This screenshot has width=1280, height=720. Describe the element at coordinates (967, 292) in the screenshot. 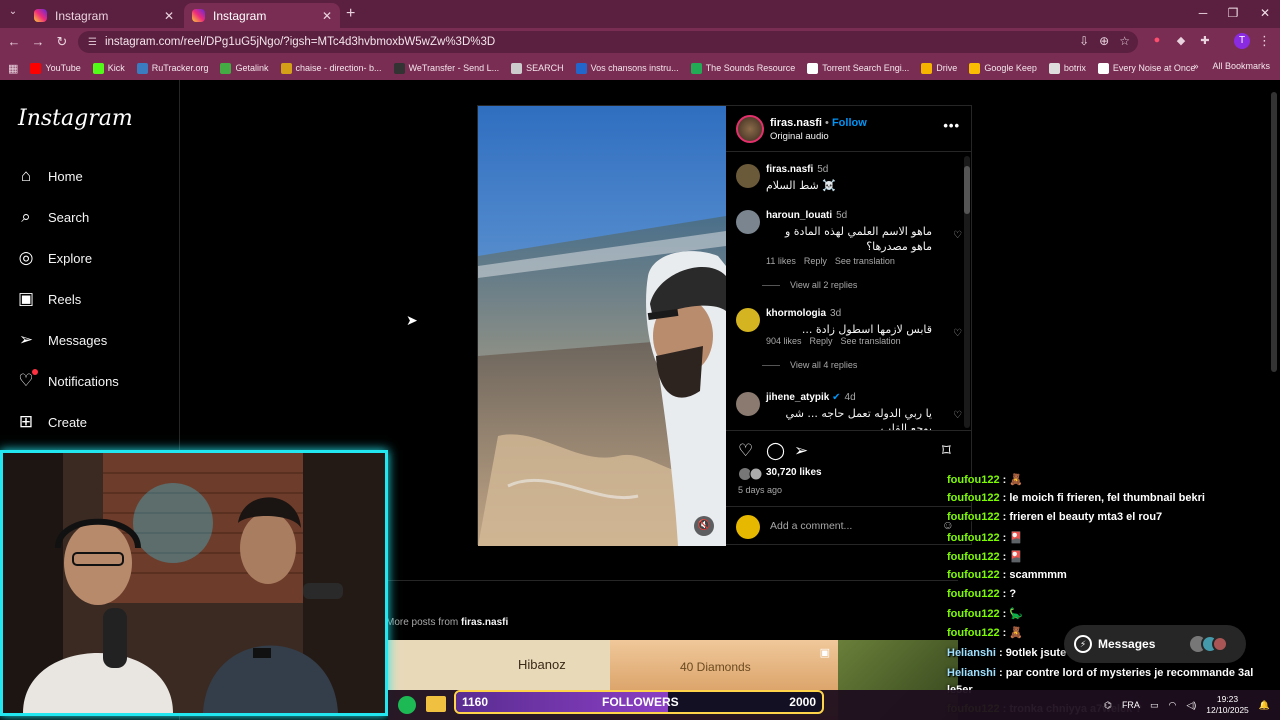

I see `comments-scrollbar` at that location.